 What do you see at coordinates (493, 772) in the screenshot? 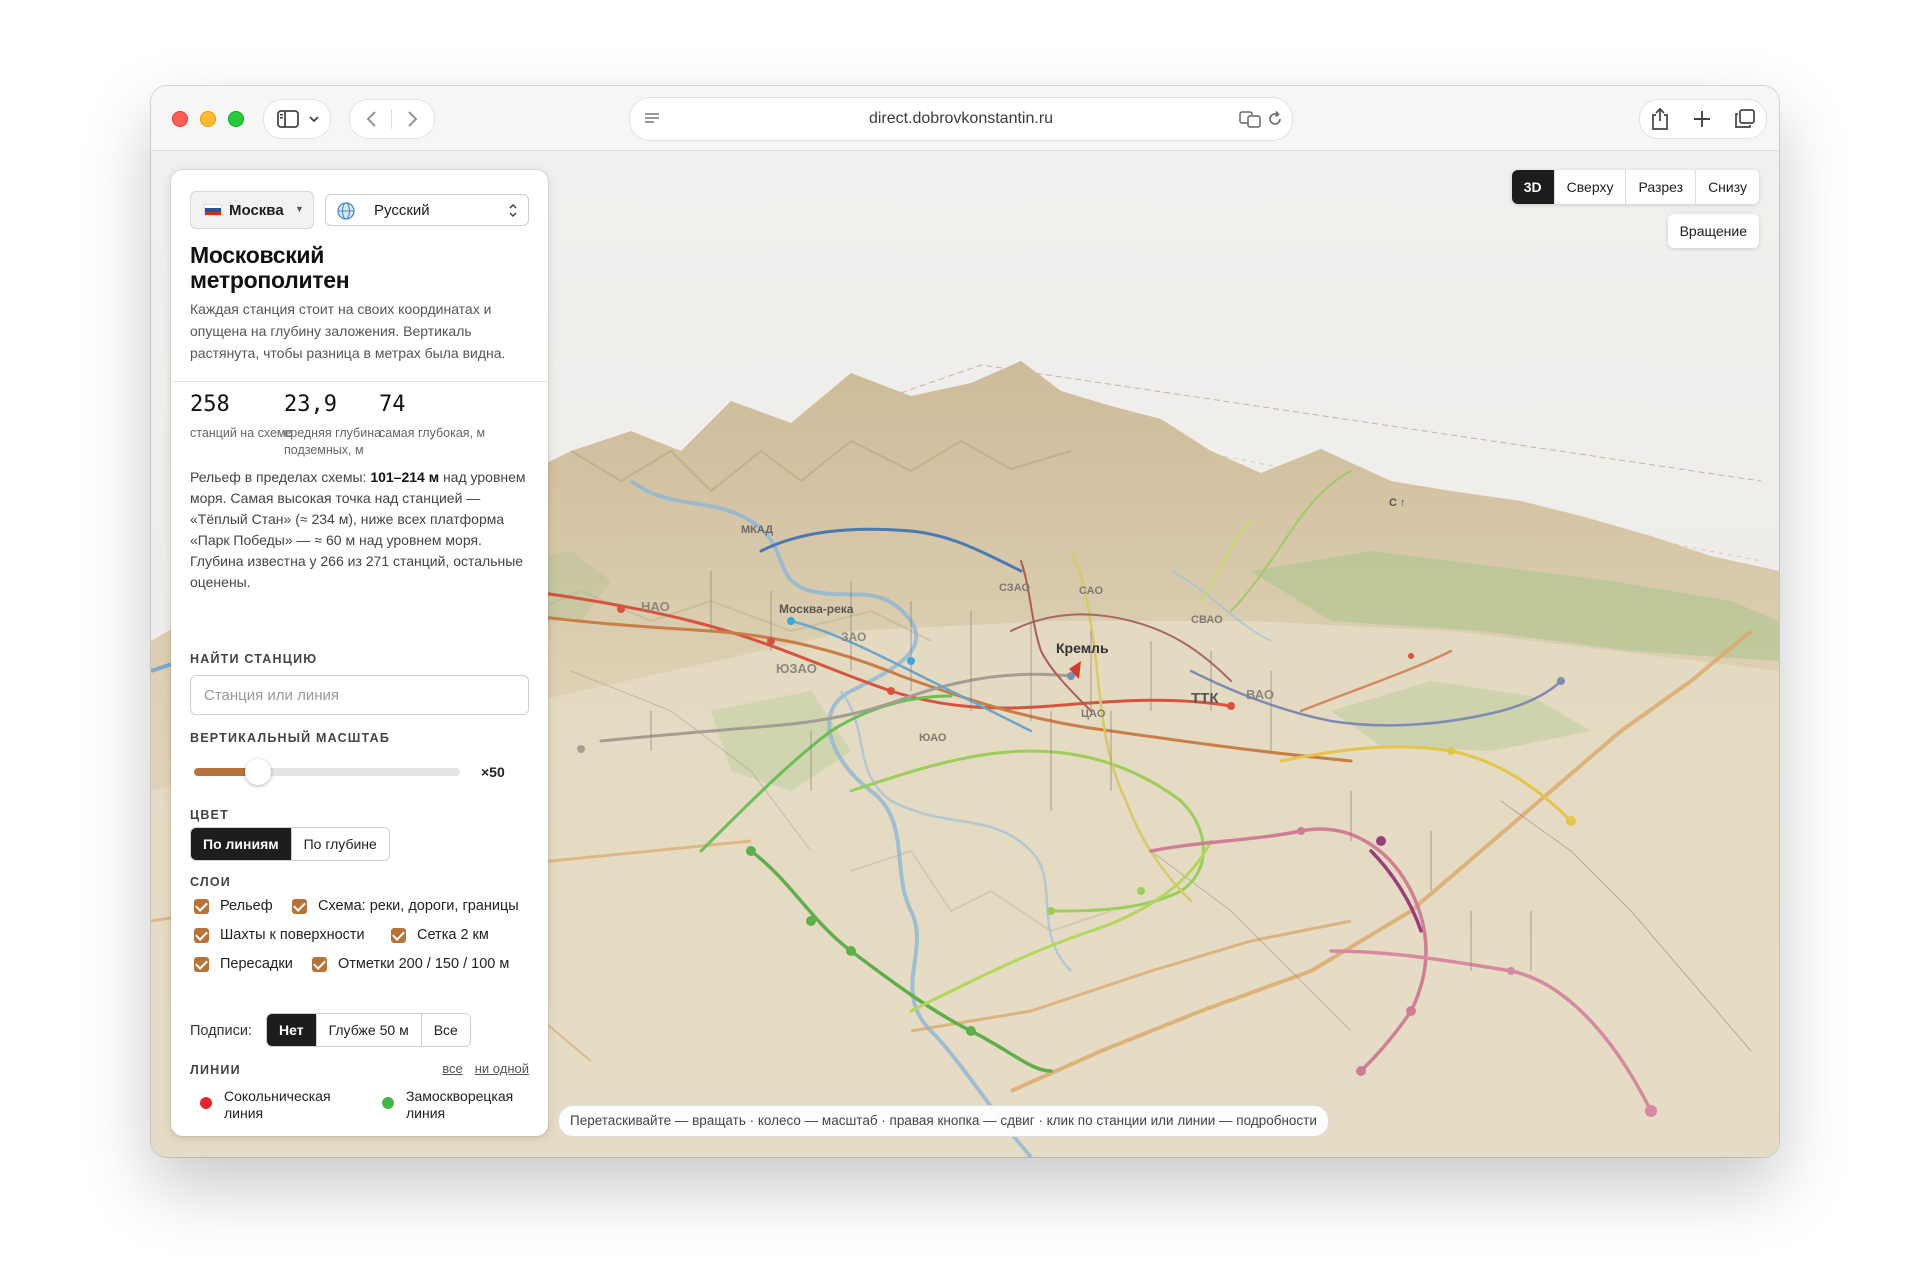
I see `scale-value: ×50` at bounding box center [493, 772].